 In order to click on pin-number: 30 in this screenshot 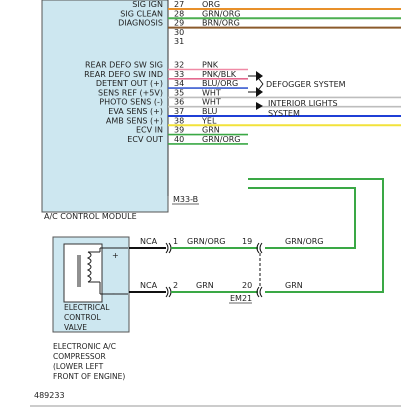, I will do `click(179, 32)`.